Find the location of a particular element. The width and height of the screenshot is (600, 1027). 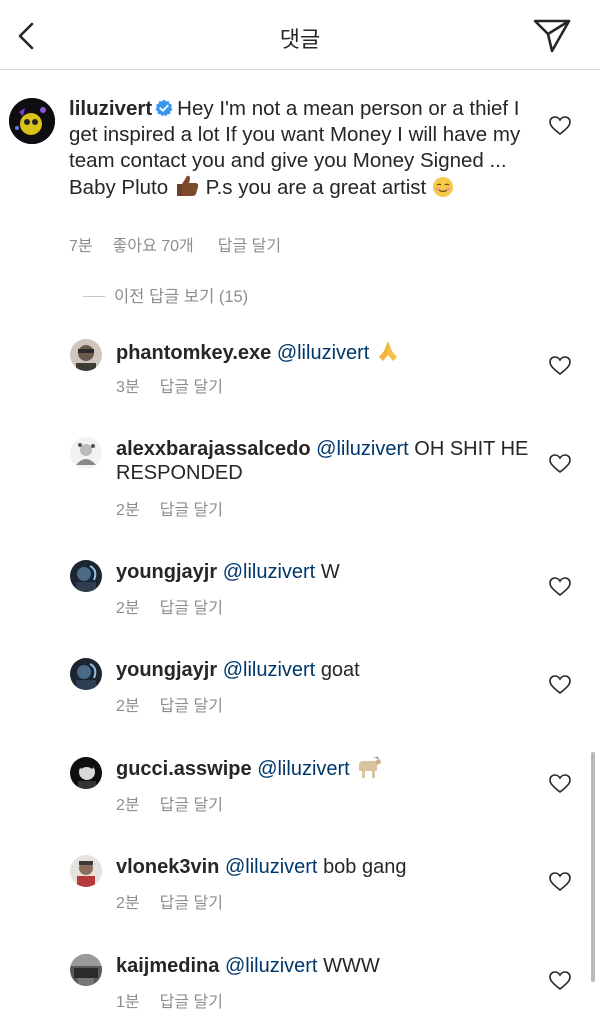

reply-username: gucci.asswipe is located at coordinates (184, 769).